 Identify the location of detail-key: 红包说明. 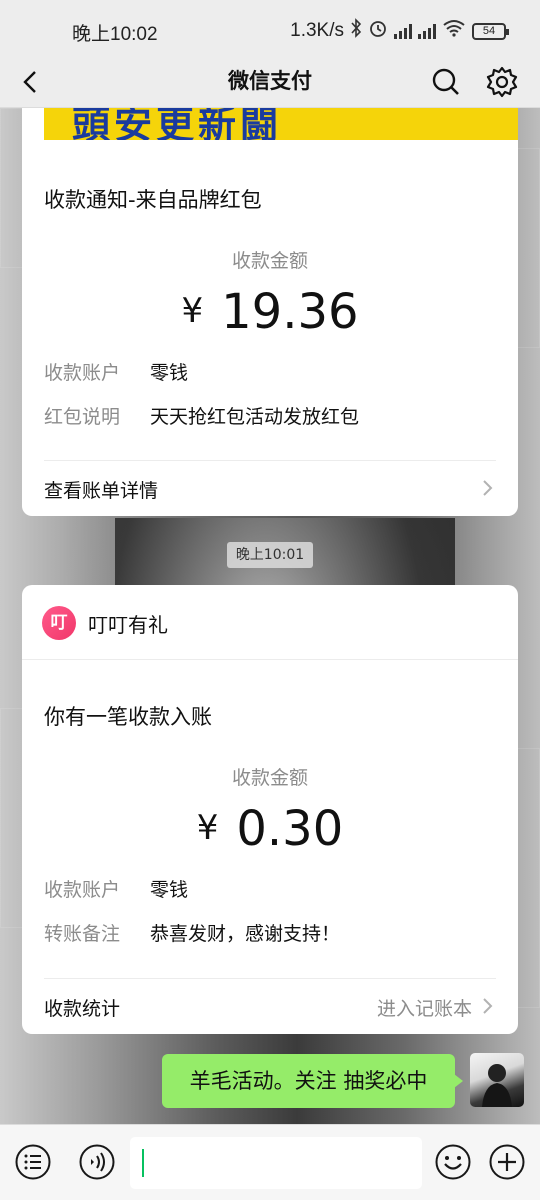
(82, 417).